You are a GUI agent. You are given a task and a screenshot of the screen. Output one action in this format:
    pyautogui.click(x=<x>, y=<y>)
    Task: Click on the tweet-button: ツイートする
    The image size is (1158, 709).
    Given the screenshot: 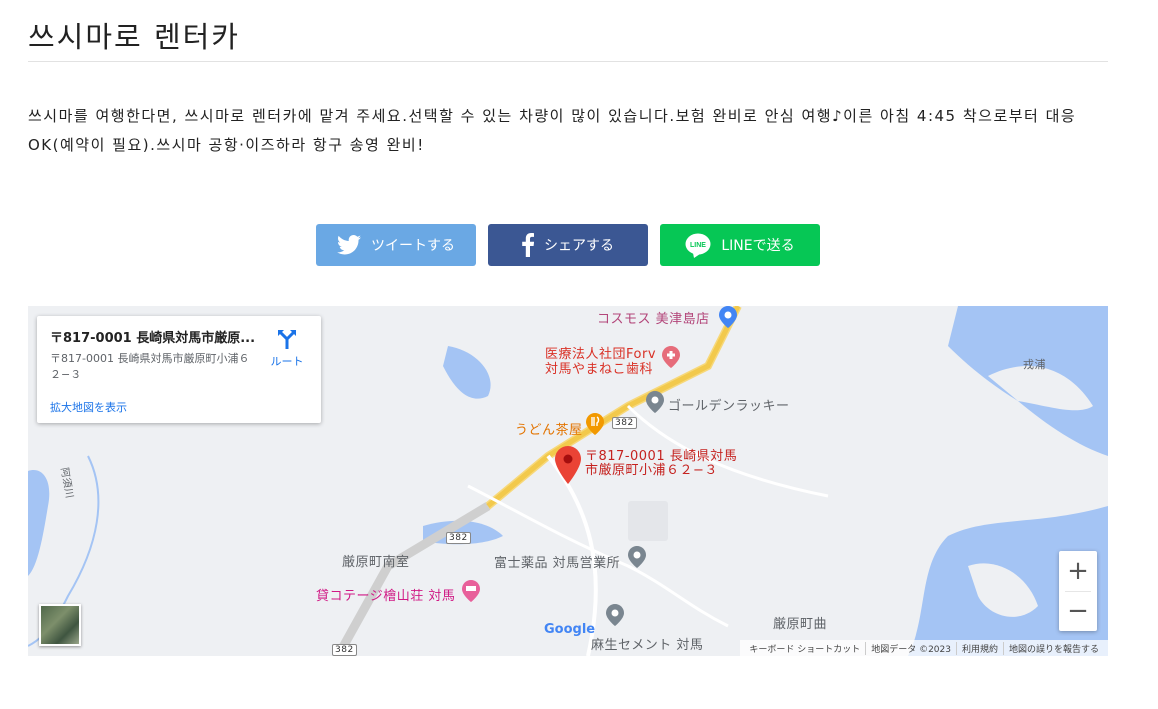 What is the action you would take?
    pyautogui.click(x=396, y=245)
    